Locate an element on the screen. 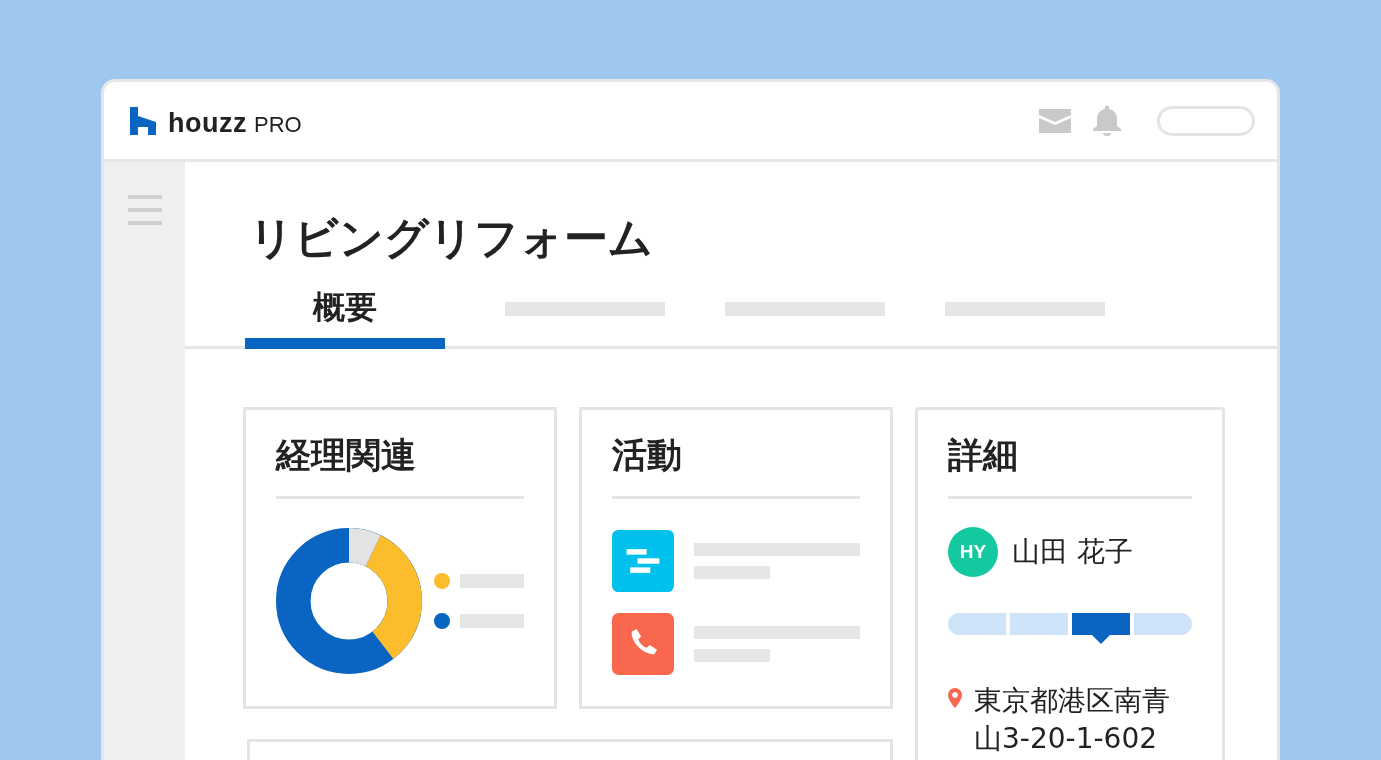 This screenshot has width=1381, height=760. bell-icon is located at coordinates (1107, 120).